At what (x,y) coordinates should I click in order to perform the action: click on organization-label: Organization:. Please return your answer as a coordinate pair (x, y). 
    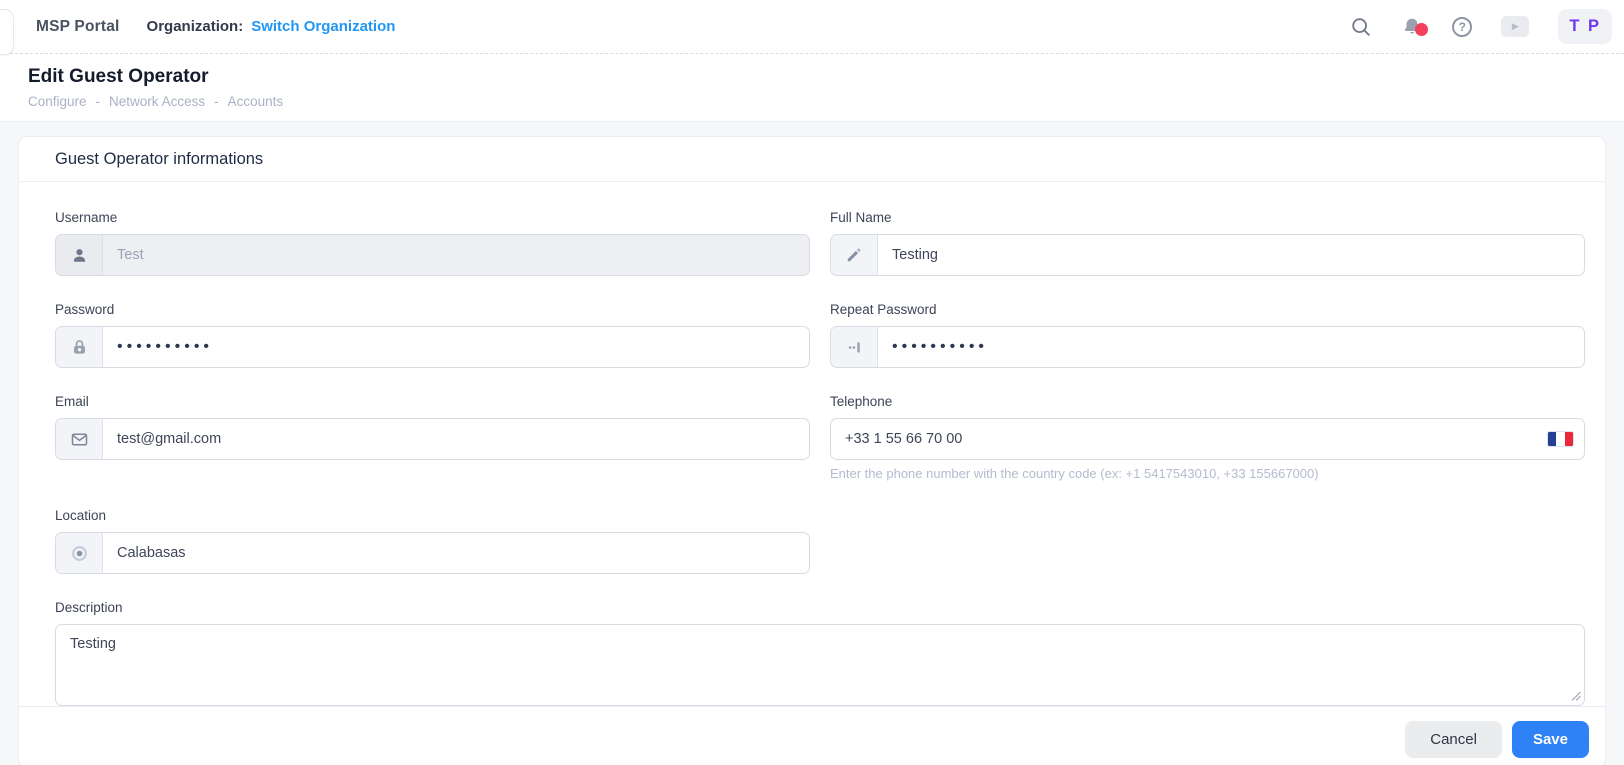
    Looking at the image, I should click on (195, 26).